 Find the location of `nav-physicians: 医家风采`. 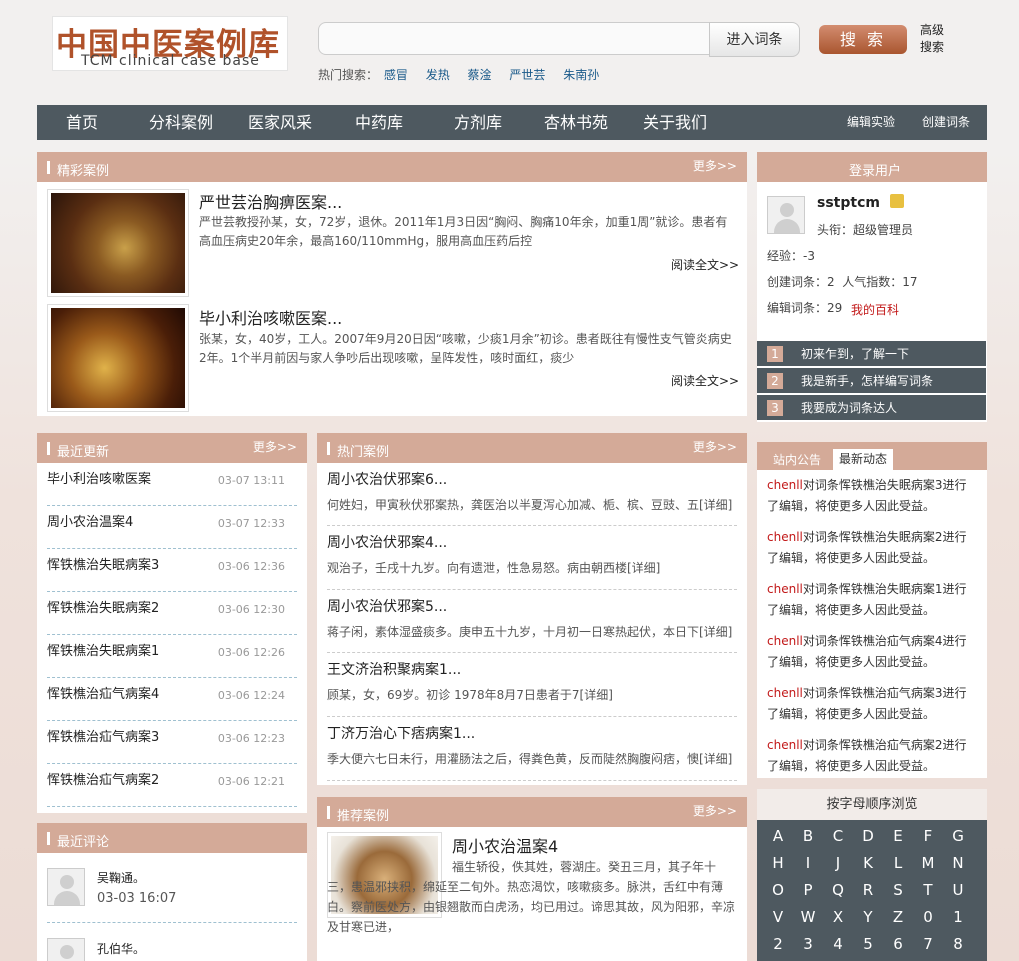

nav-physicians: 医家风采 is located at coordinates (280, 122).